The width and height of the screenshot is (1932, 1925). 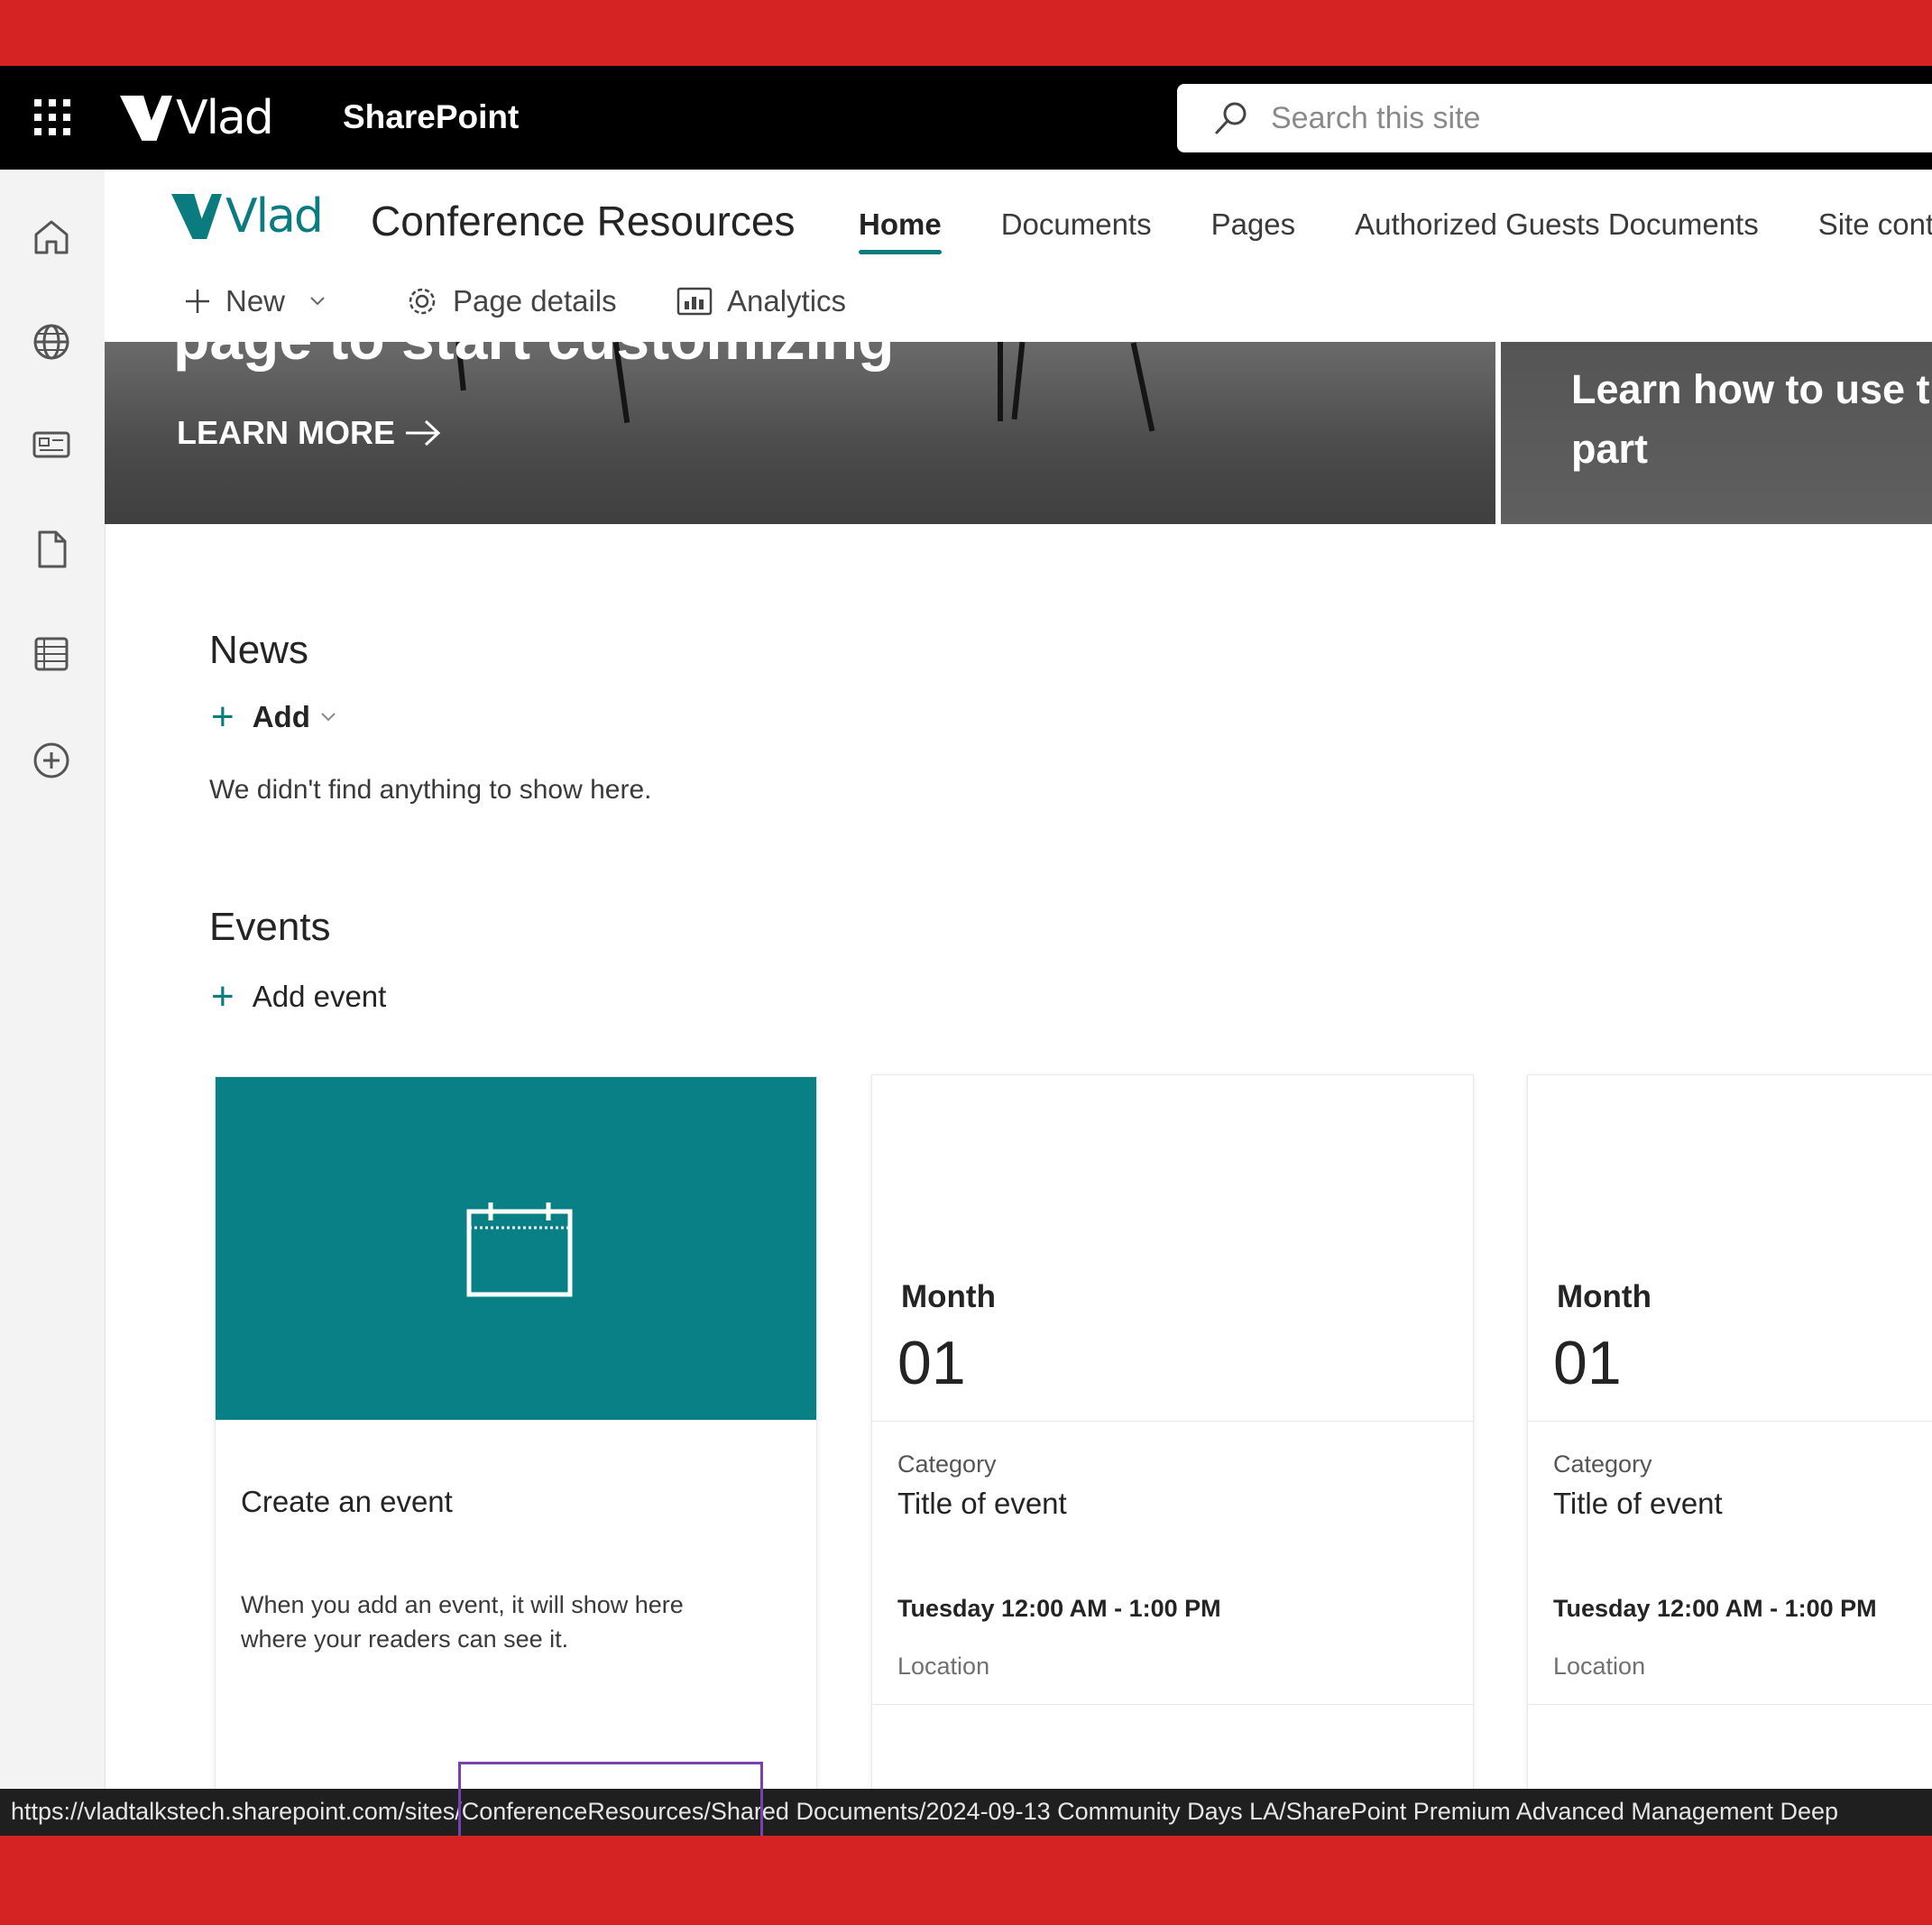 I want to click on site-logo: Vlad, so click(x=248, y=216).